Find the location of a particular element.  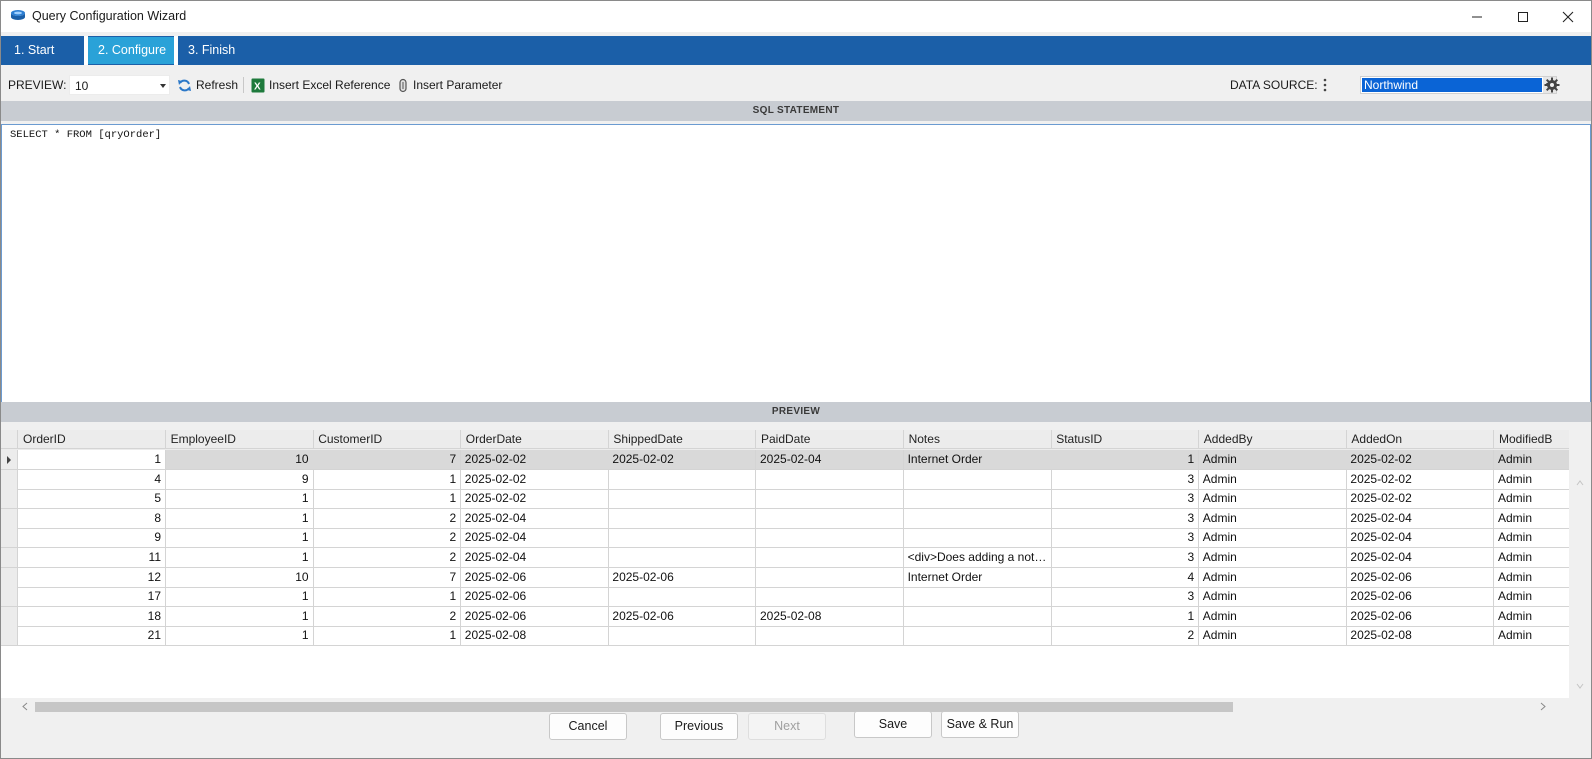

table-row: 4 9 1 2025-02-02 3 Admin 2025-02-02 Admin is located at coordinates (796, 479).